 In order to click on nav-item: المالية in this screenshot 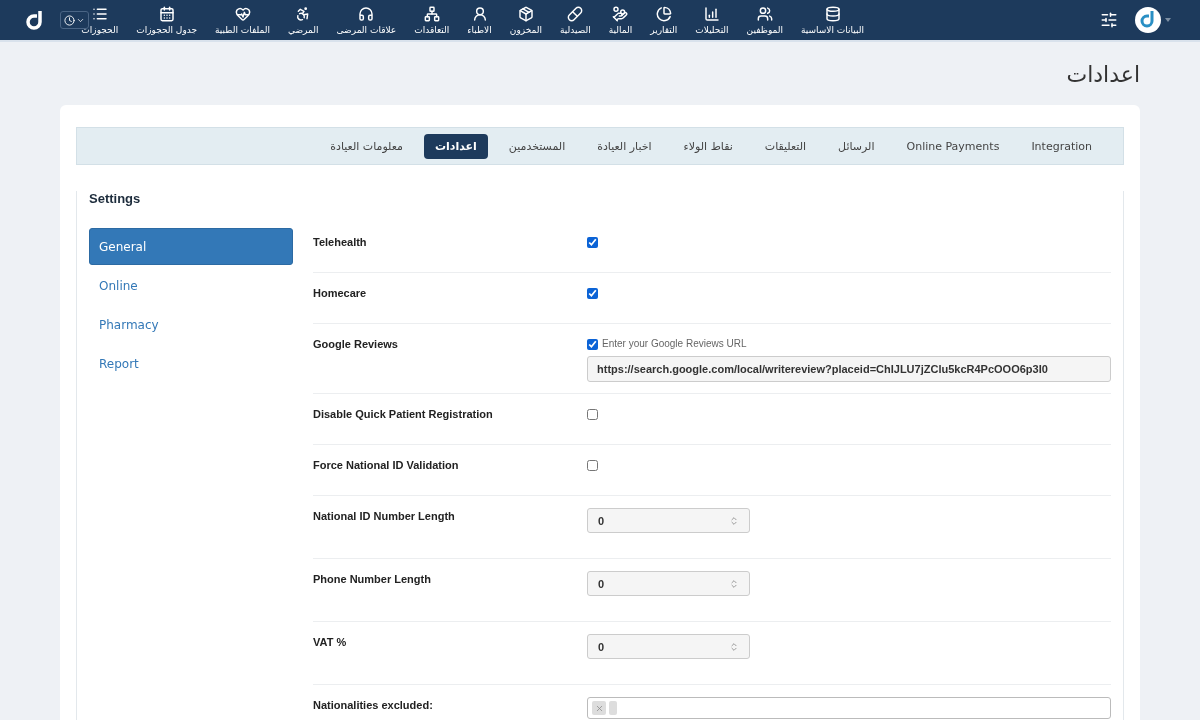, I will do `click(620, 20)`.